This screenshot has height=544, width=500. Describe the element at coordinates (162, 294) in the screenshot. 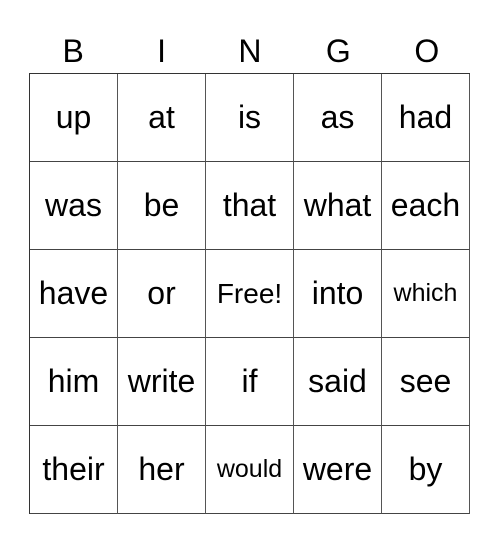

I see `bingo-cell: or` at that location.